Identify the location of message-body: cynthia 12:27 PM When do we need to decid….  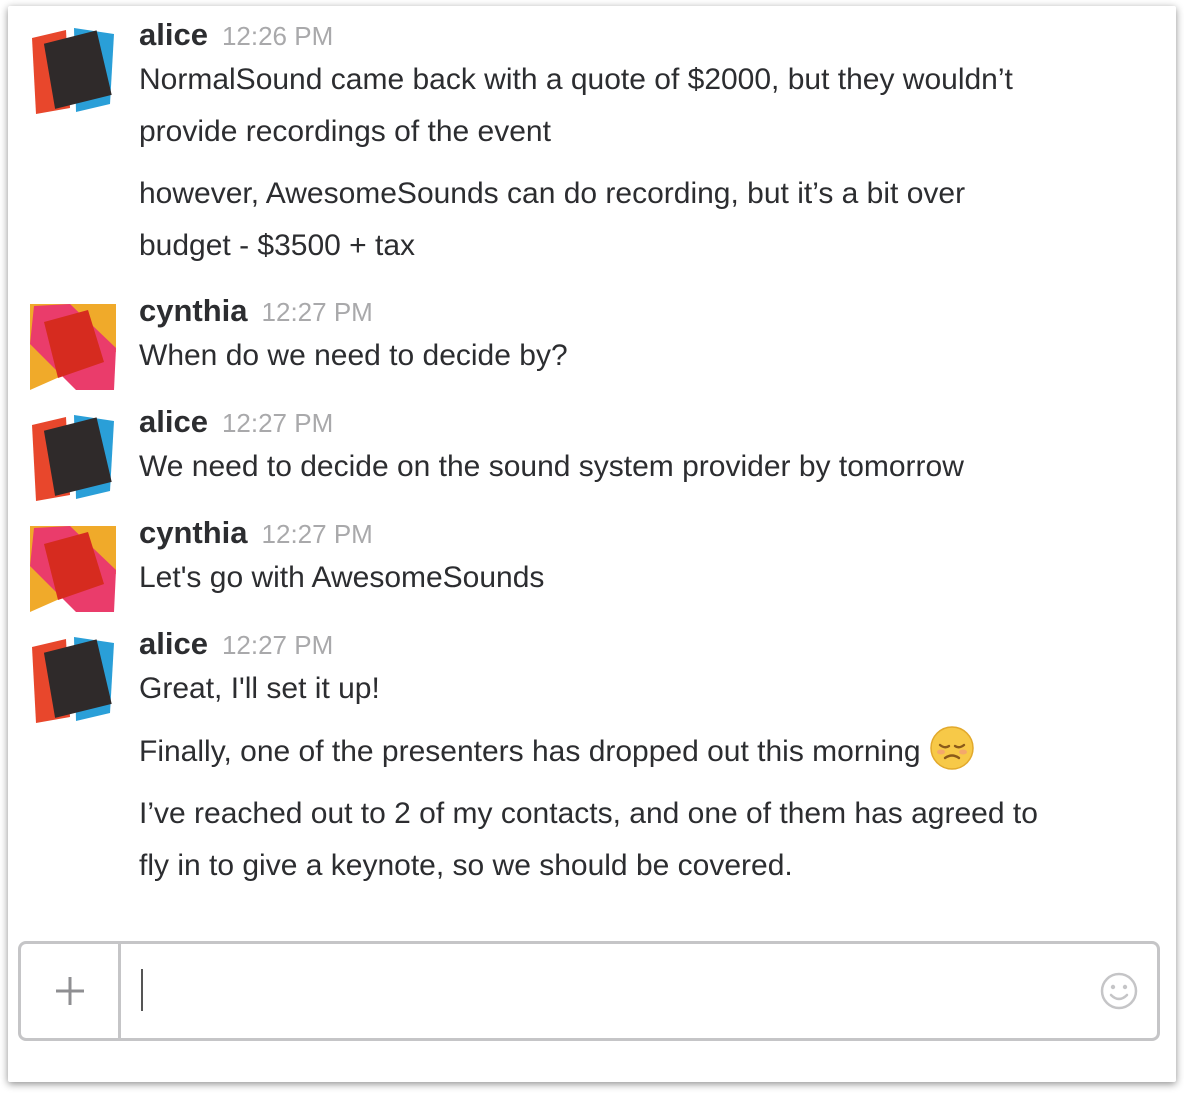
(652, 337).